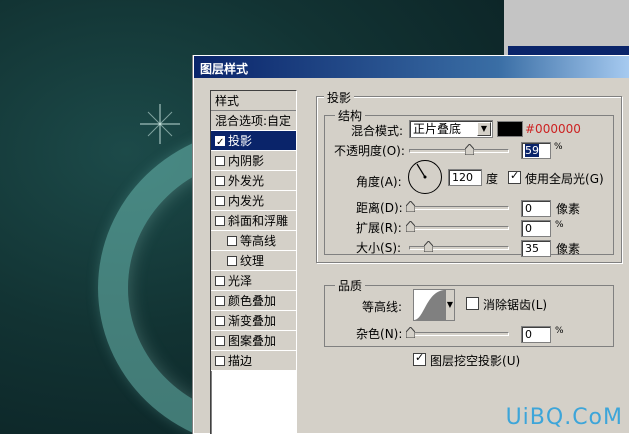 This screenshot has width=629, height=434. Describe the element at coordinates (492, 179) in the screenshot. I see `angle-unit: 度` at that location.